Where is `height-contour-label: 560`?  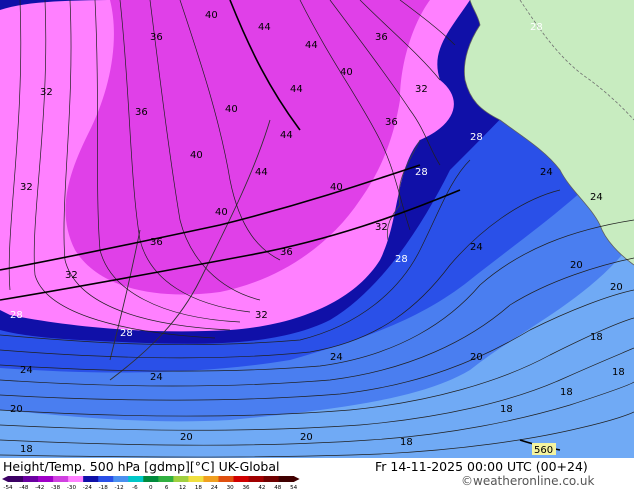
height-contour-label: 560 is located at coordinates (543, 450).